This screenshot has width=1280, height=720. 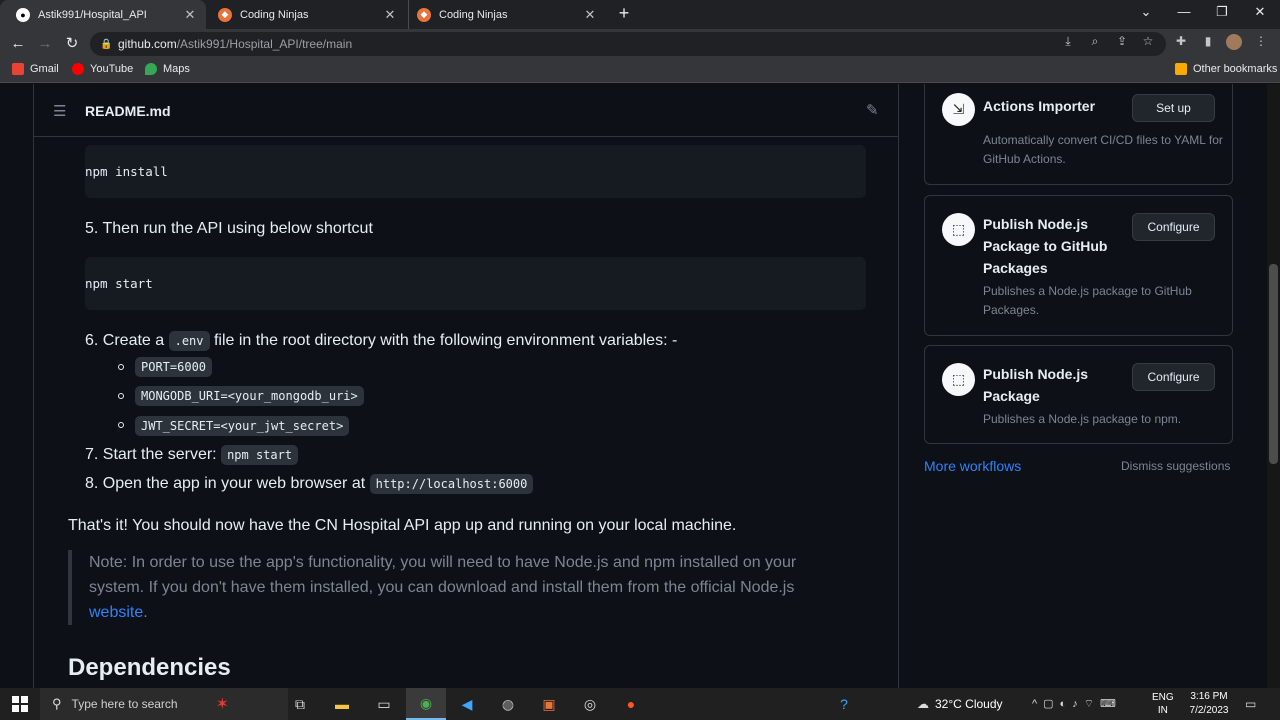 I want to click on env-var: PORT=6000, so click(x=174, y=367).